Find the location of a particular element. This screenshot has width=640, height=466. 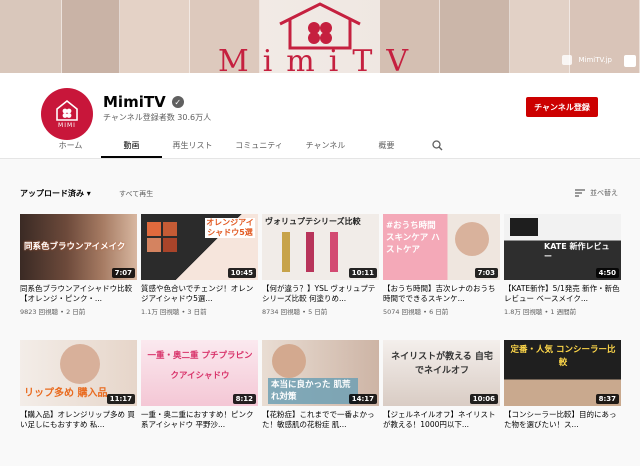

sort-by-button: 並べ替え is located at coordinates (596, 193).